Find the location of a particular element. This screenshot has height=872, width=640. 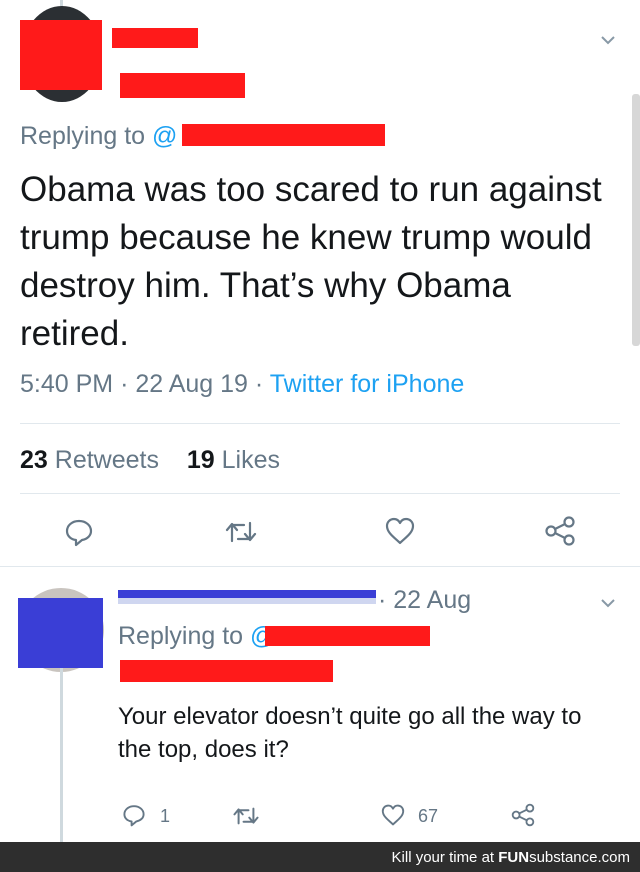

thread-line is located at coordinates (61, 755).